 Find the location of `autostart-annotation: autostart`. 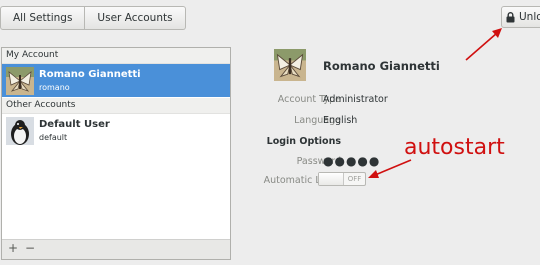

autostart-annotation: autostart is located at coordinates (454, 147).